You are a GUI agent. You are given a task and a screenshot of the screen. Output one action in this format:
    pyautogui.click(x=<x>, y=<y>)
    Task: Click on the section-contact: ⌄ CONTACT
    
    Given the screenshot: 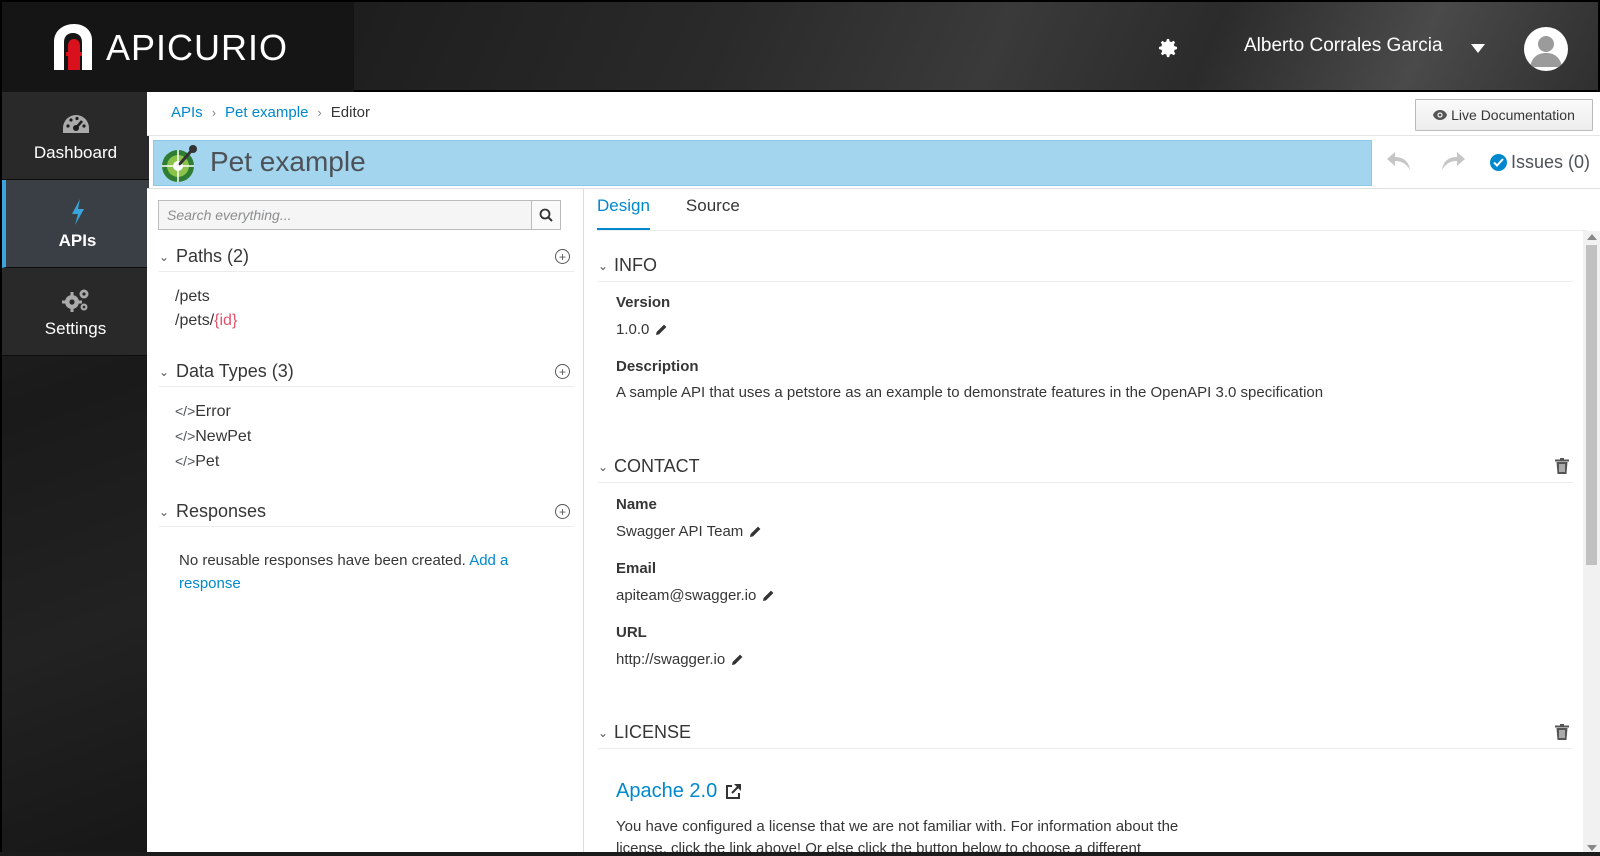 What is the action you would take?
    pyautogui.click(x=1085, y=467)
    